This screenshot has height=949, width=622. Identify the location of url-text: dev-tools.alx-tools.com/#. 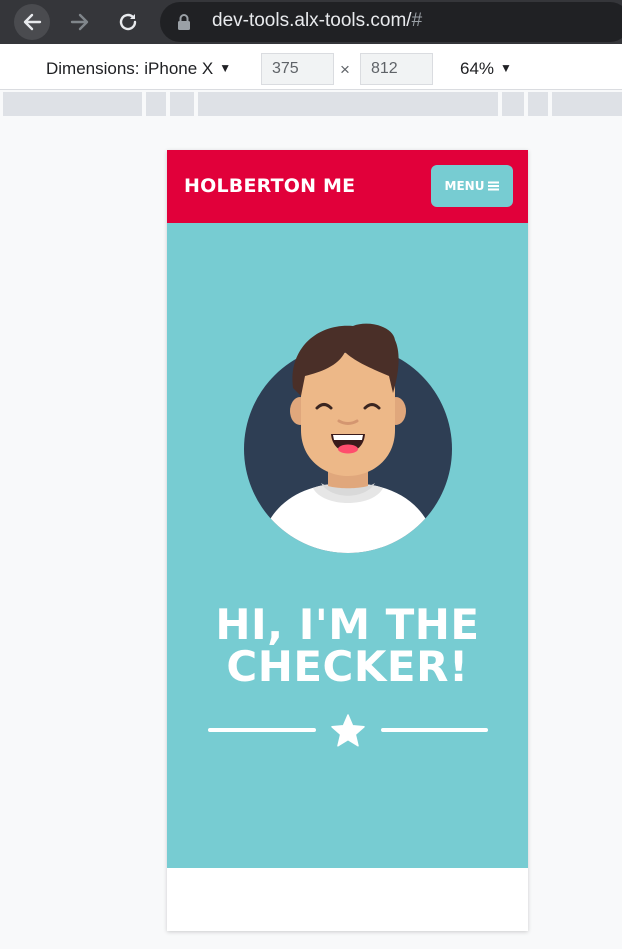
(317, 21).